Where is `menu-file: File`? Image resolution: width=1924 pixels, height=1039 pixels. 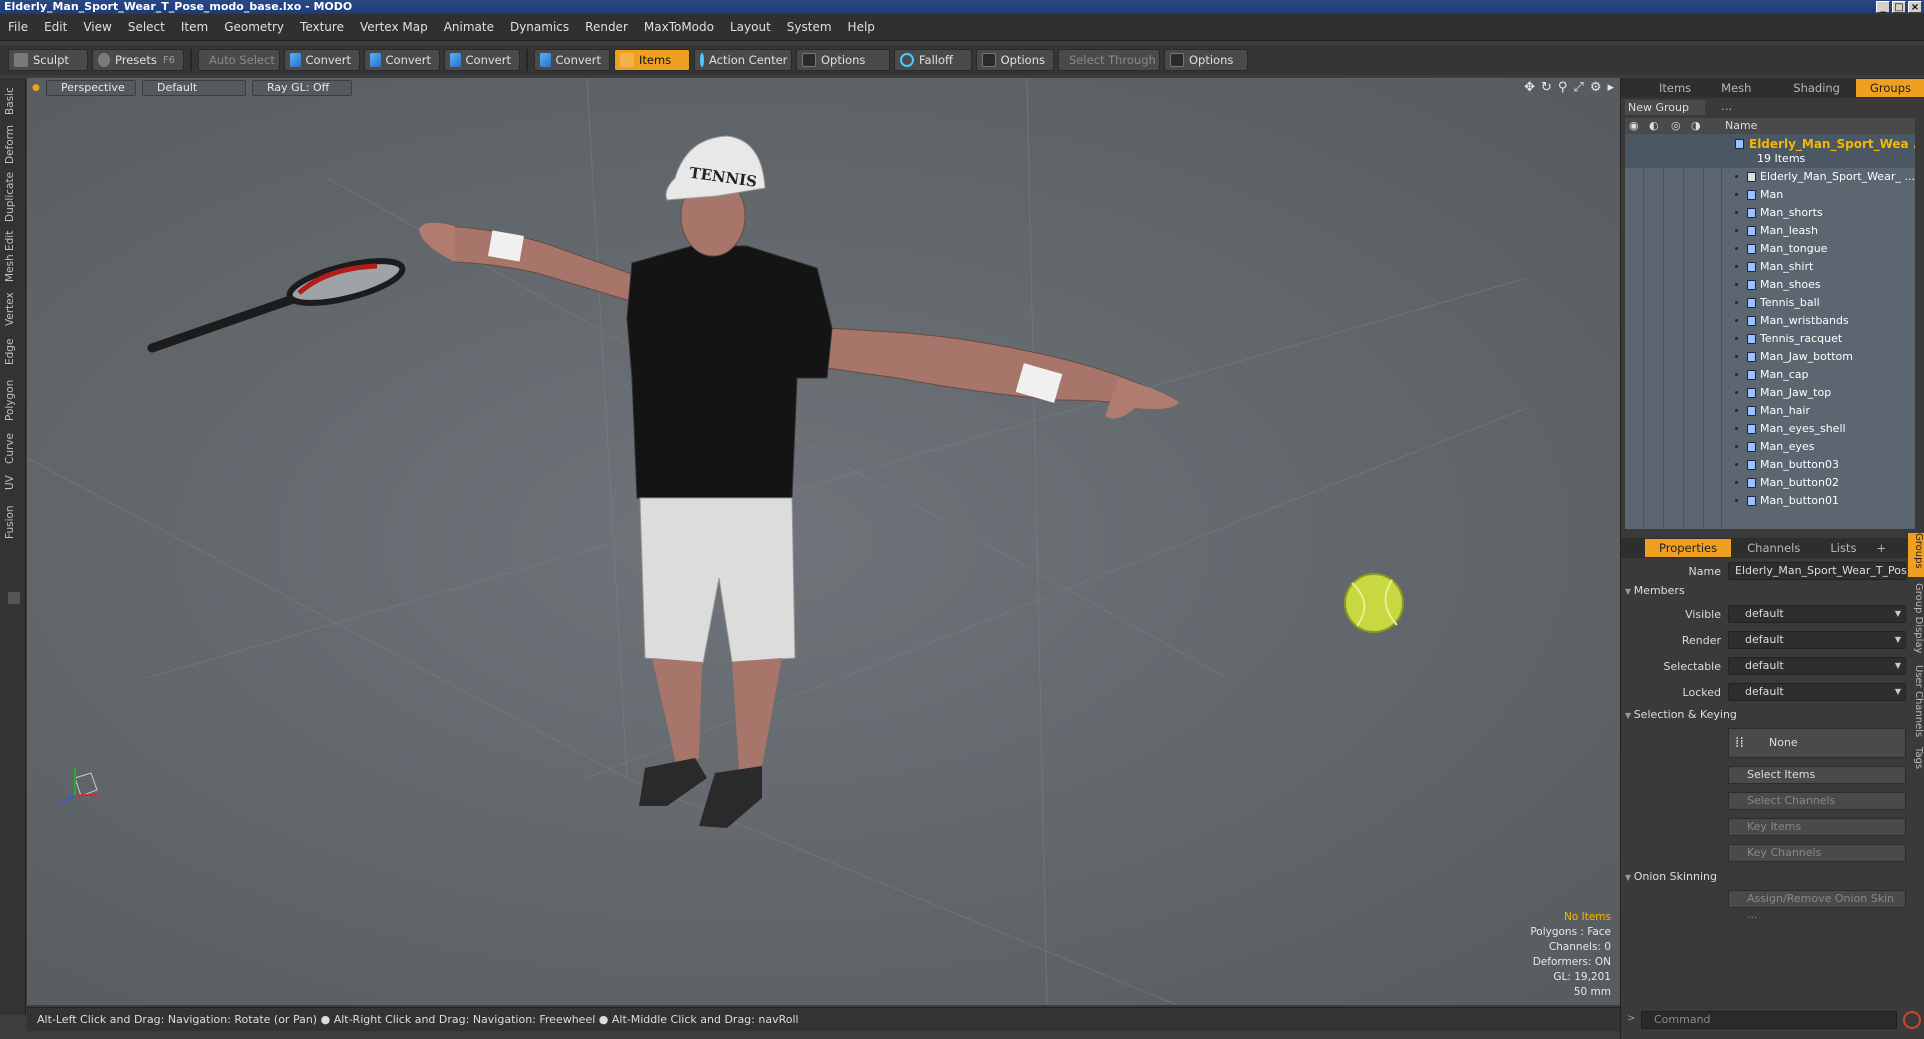
menu-file: File is located at coordinates (18, 27).